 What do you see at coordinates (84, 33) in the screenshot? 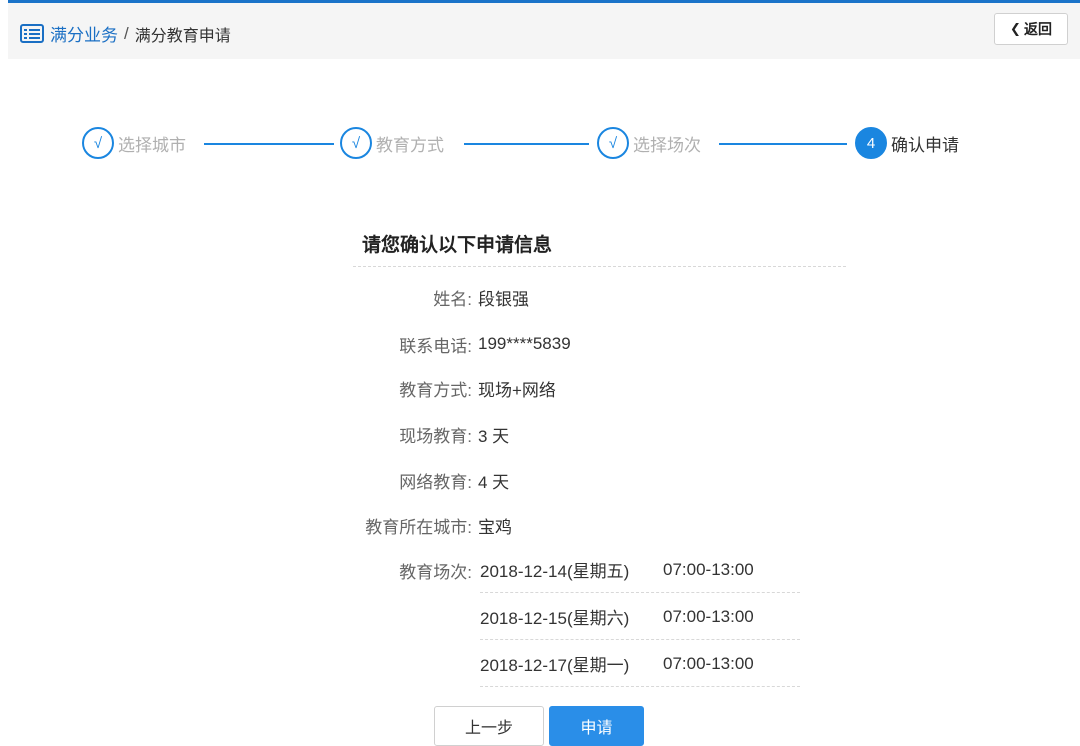
I see `breadcrumb-parent-link: 满分业务` at bounding box center [84, 33].